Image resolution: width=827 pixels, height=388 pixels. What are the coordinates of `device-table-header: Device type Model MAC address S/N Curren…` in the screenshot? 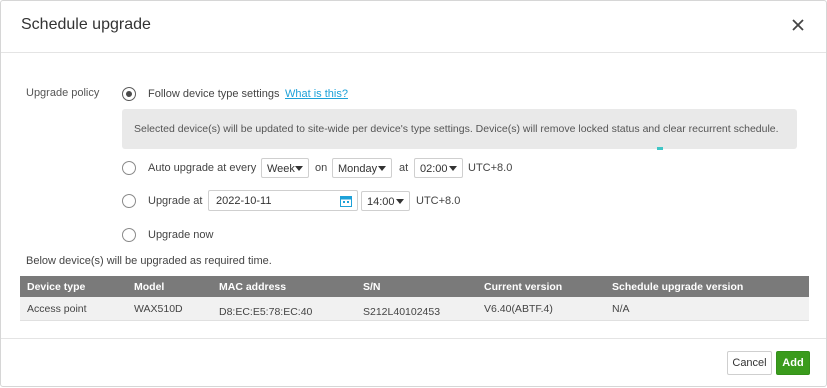 It's located at (414, 286).